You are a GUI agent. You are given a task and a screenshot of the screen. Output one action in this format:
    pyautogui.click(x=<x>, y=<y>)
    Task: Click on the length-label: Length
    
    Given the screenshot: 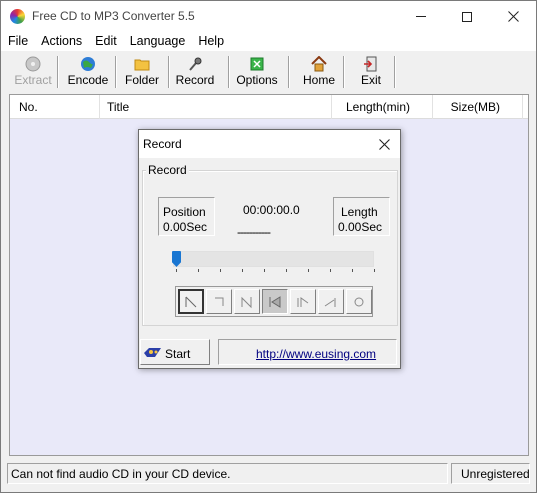 What is the action you would take?
    pyautogui.click(x=359, y=212)
    